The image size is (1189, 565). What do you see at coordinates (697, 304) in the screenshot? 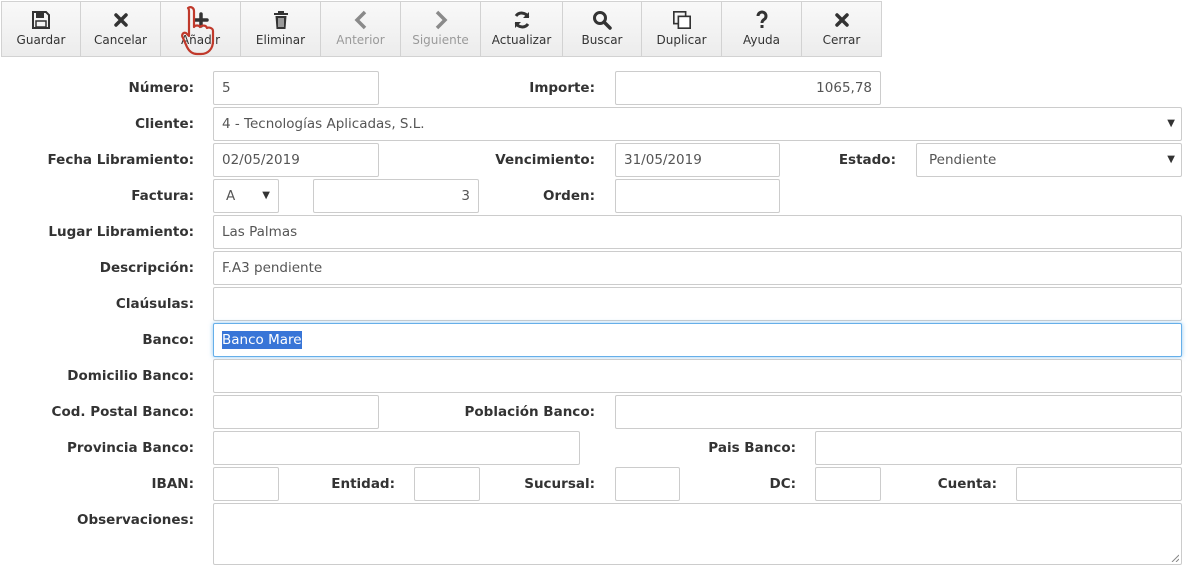
I see `clausulas-field` at bounding box center [697, 304].